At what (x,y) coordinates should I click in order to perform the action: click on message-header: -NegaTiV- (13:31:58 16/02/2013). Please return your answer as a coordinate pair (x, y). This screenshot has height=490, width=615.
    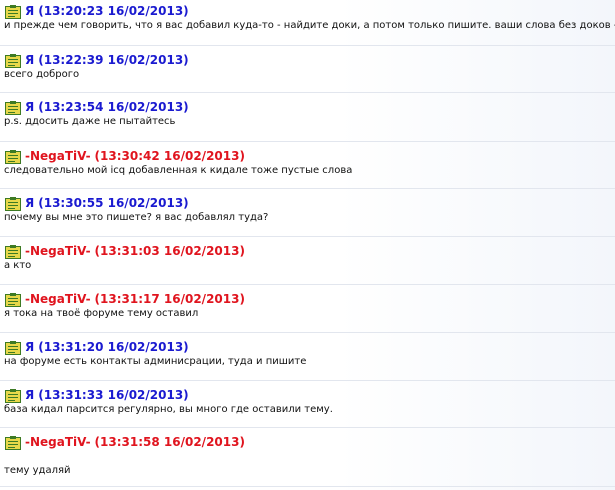
    Looking at the image, I should click on (125, 441).